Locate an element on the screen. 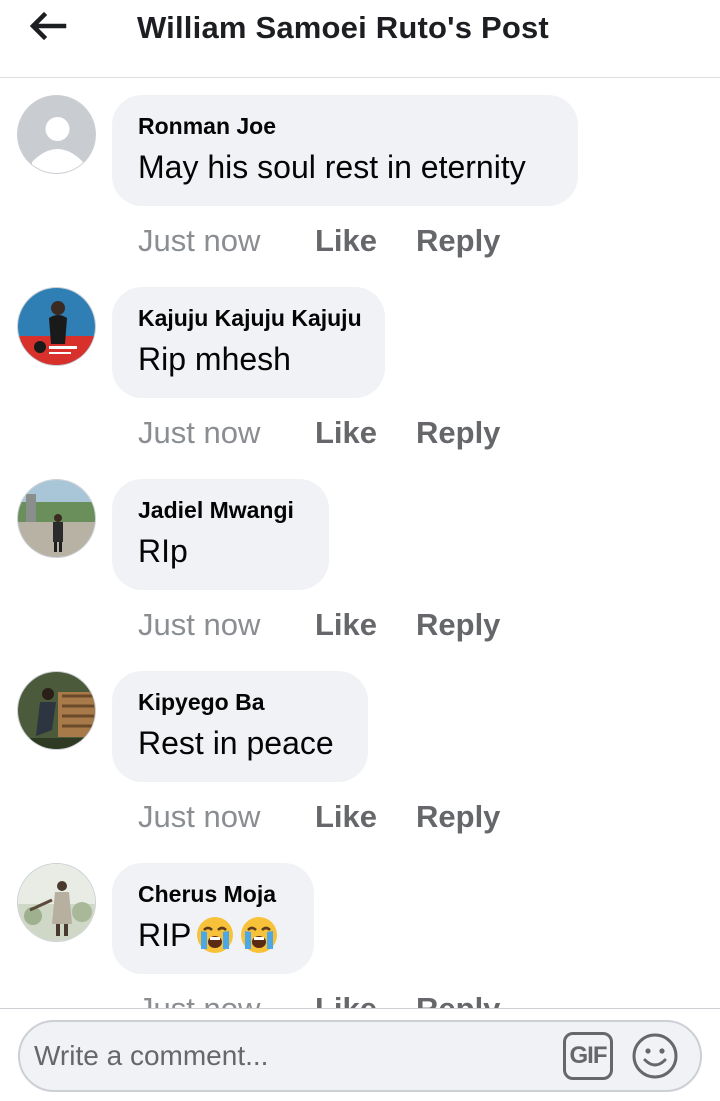  comment-text: Rip mhesh is located at coordinates (214, 359).